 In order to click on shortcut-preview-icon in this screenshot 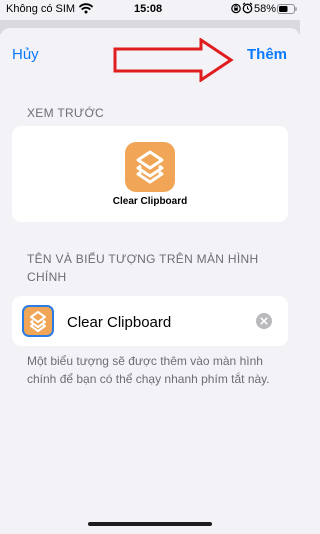, I will do `click(150, 167)`.